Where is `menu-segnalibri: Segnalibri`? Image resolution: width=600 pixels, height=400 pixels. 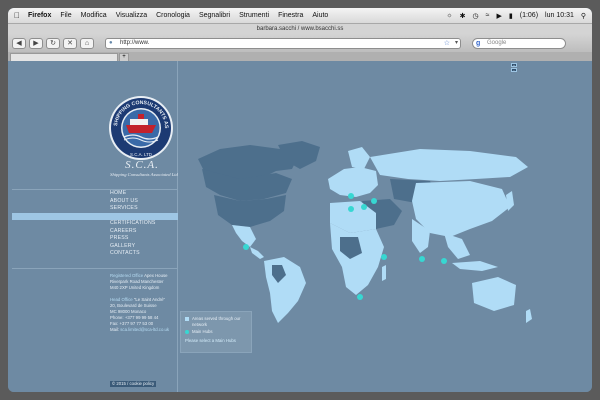
menu-segnalibri: Segnalibri is located at coordinates (214, 15).